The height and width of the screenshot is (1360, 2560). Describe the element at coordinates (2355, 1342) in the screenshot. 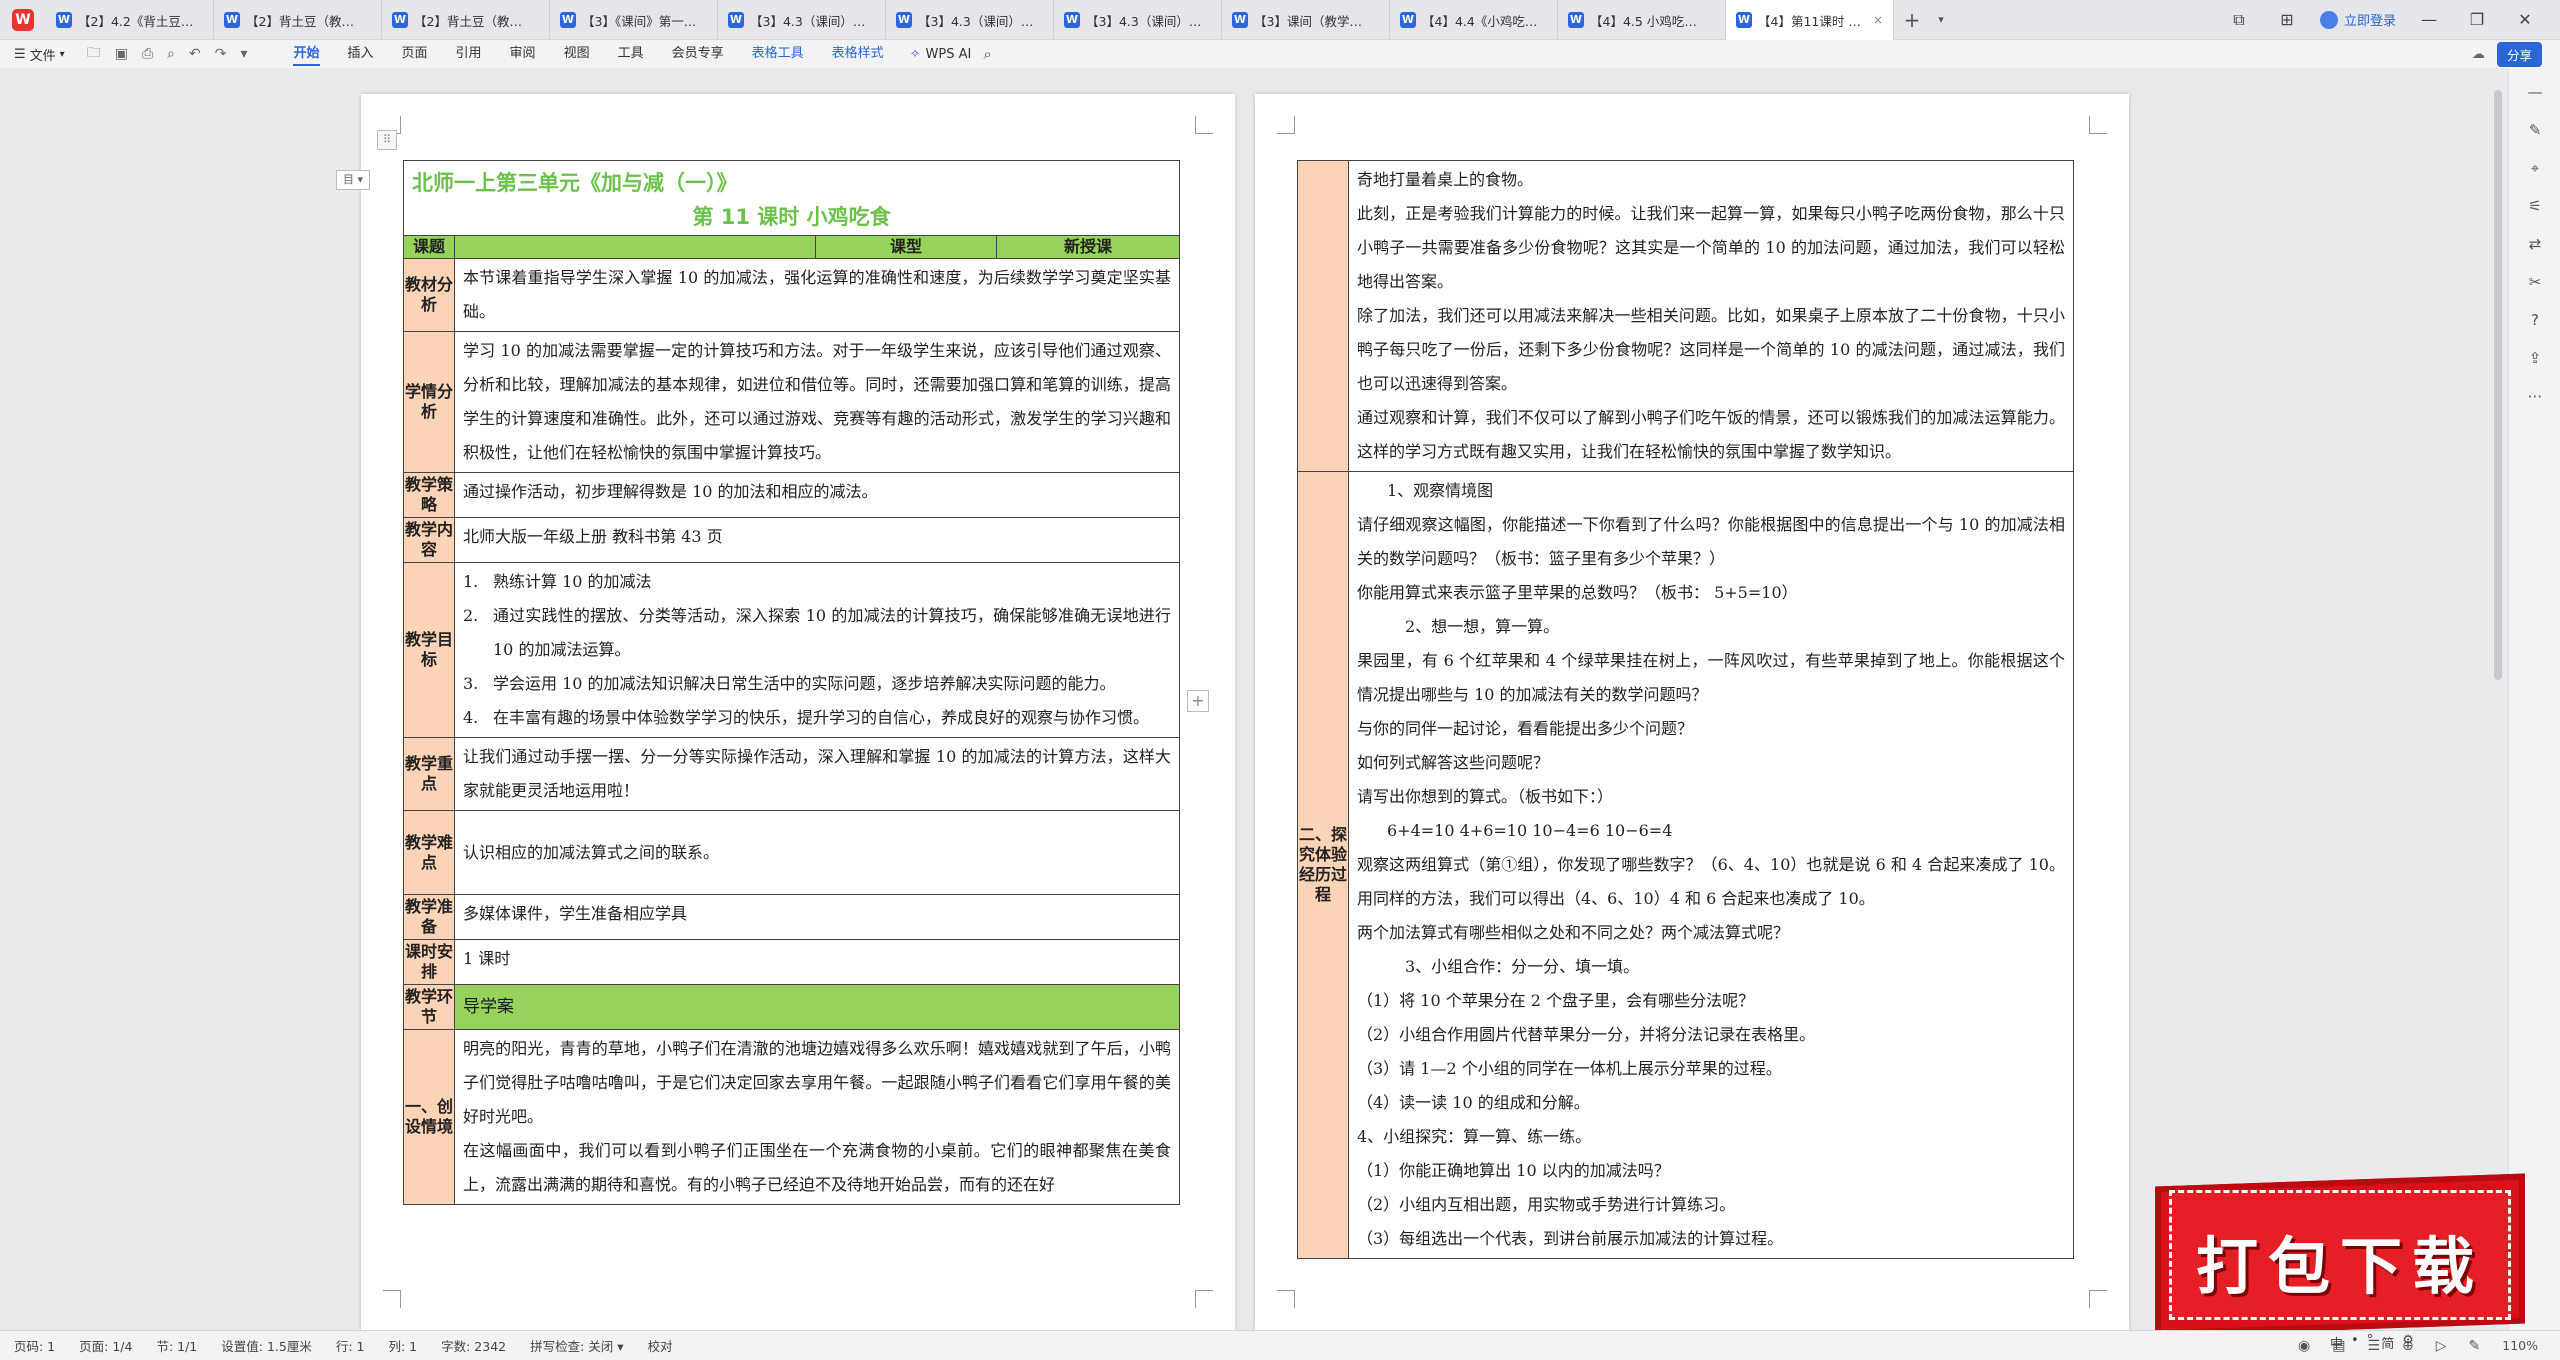

I see `ime-button: •` at that location.